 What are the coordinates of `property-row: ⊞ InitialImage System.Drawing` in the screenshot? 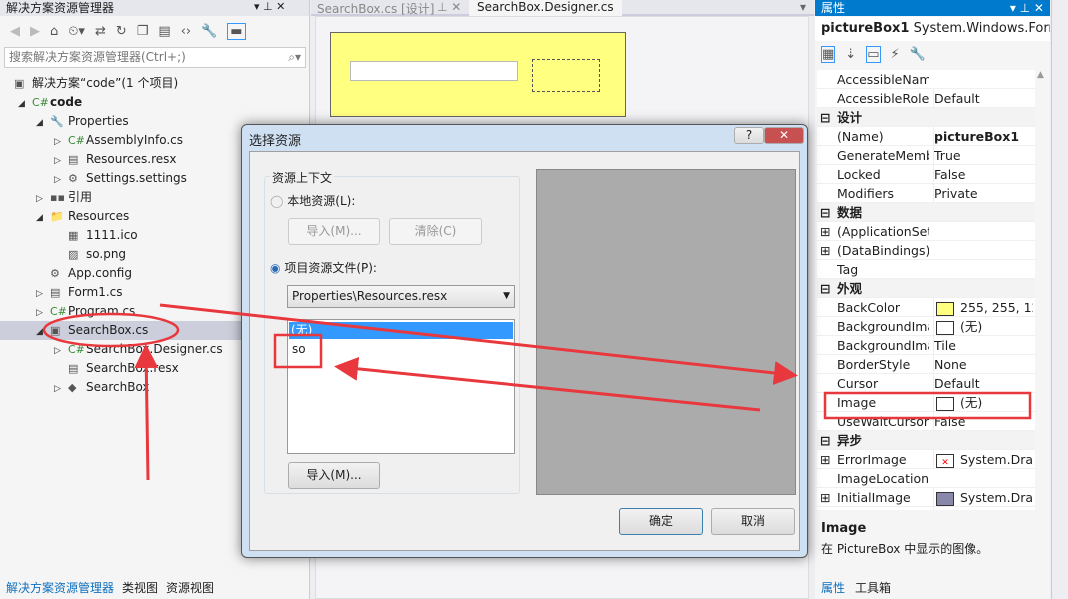 It's located at (926, 497).